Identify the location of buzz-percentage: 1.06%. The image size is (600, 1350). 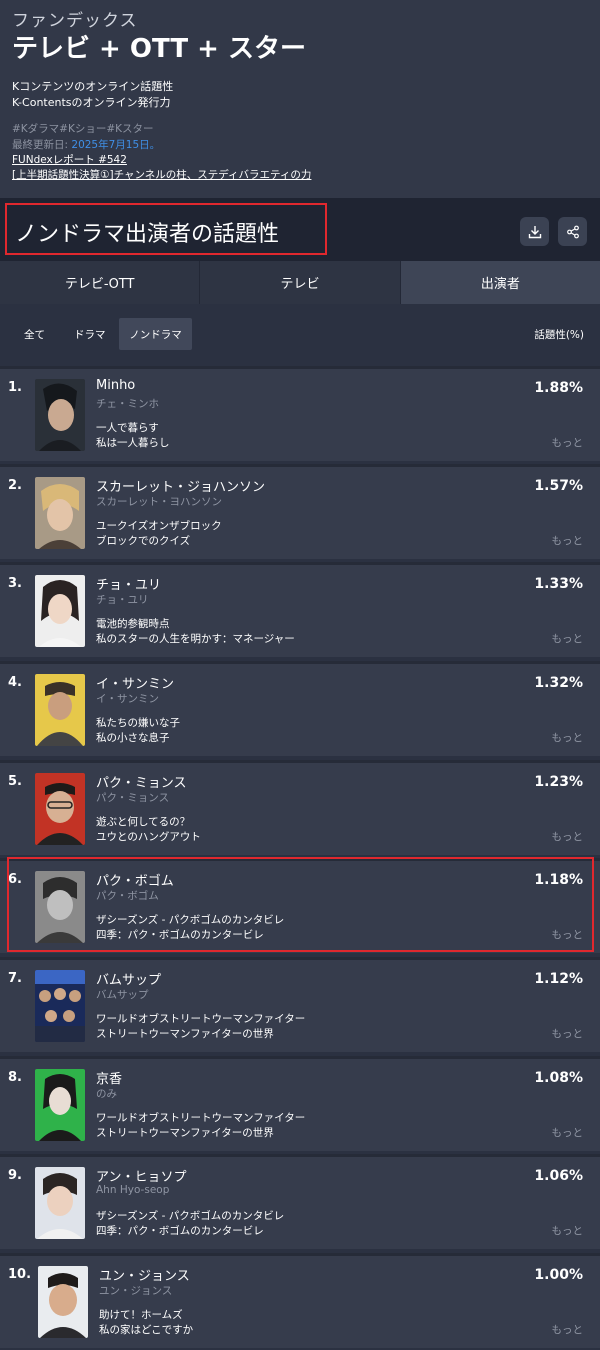
(558, 1176).